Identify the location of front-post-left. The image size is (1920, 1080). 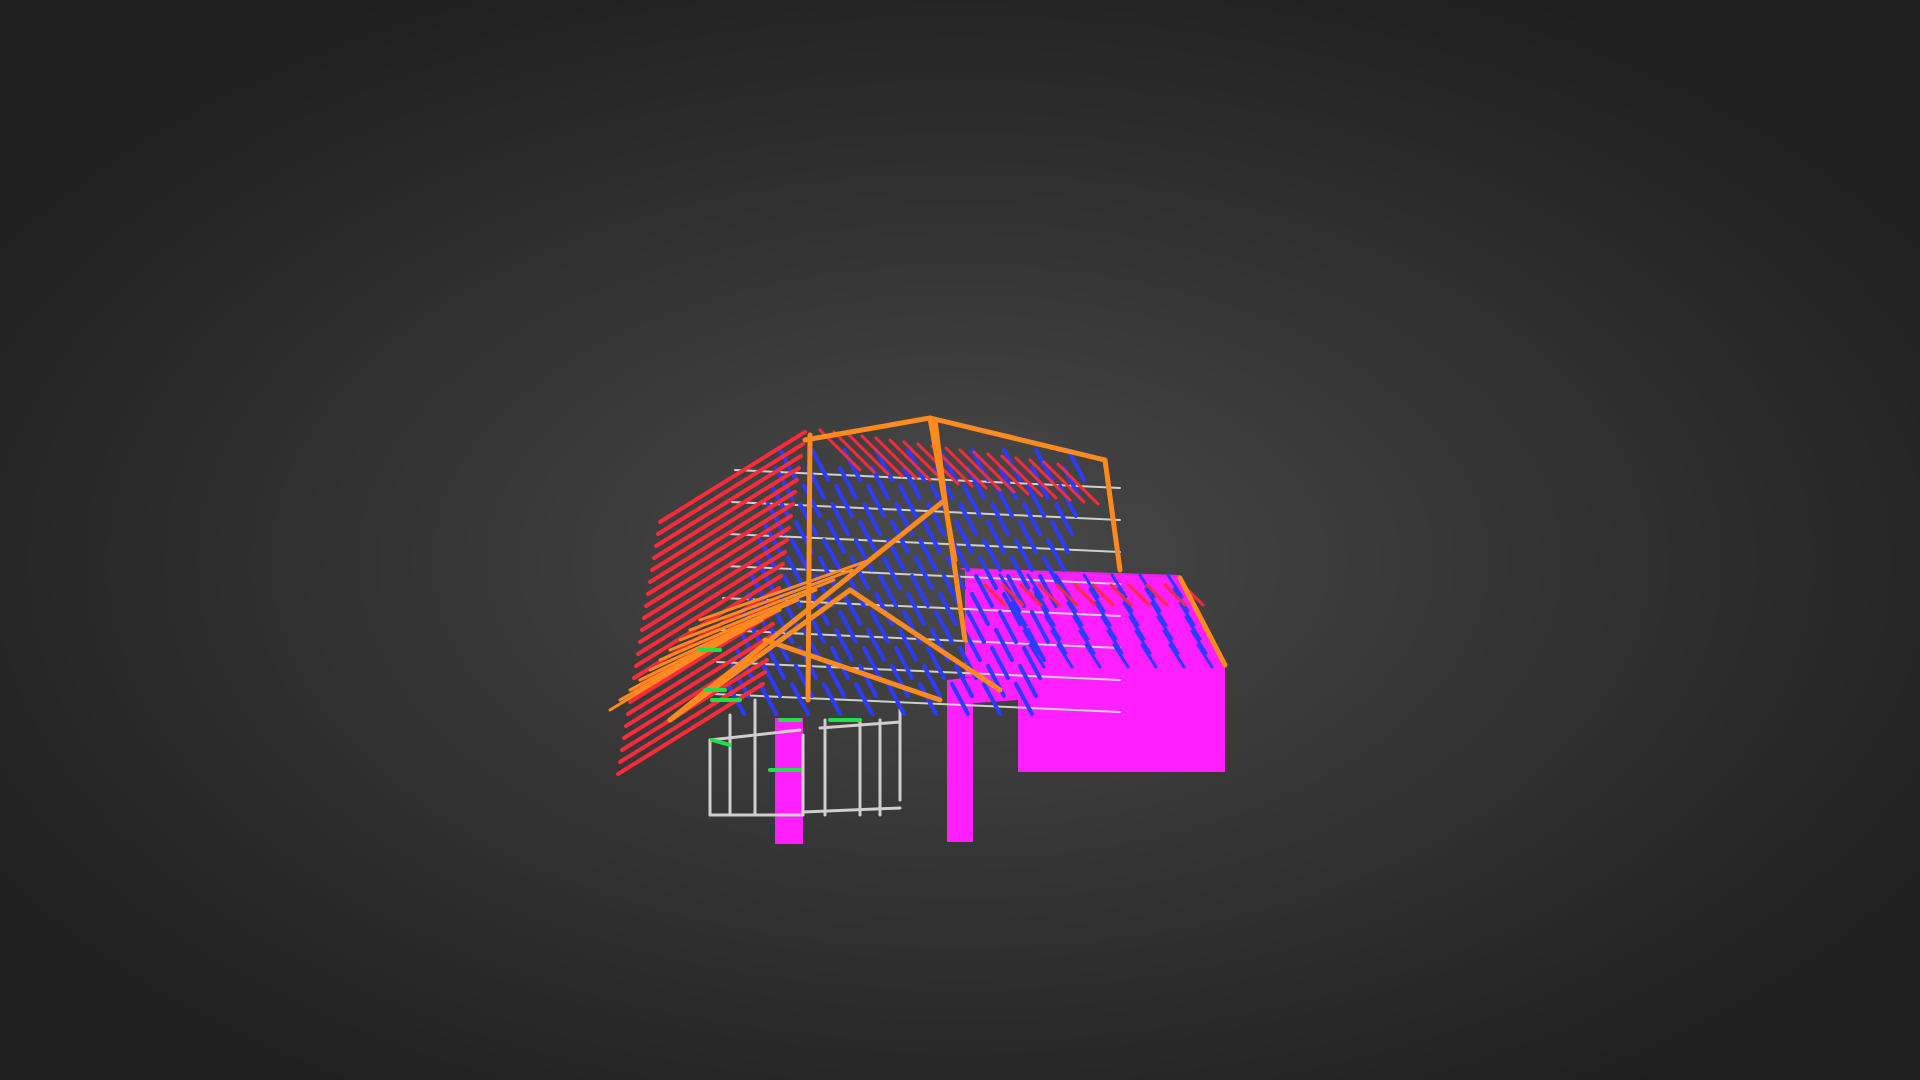
(789, 781).